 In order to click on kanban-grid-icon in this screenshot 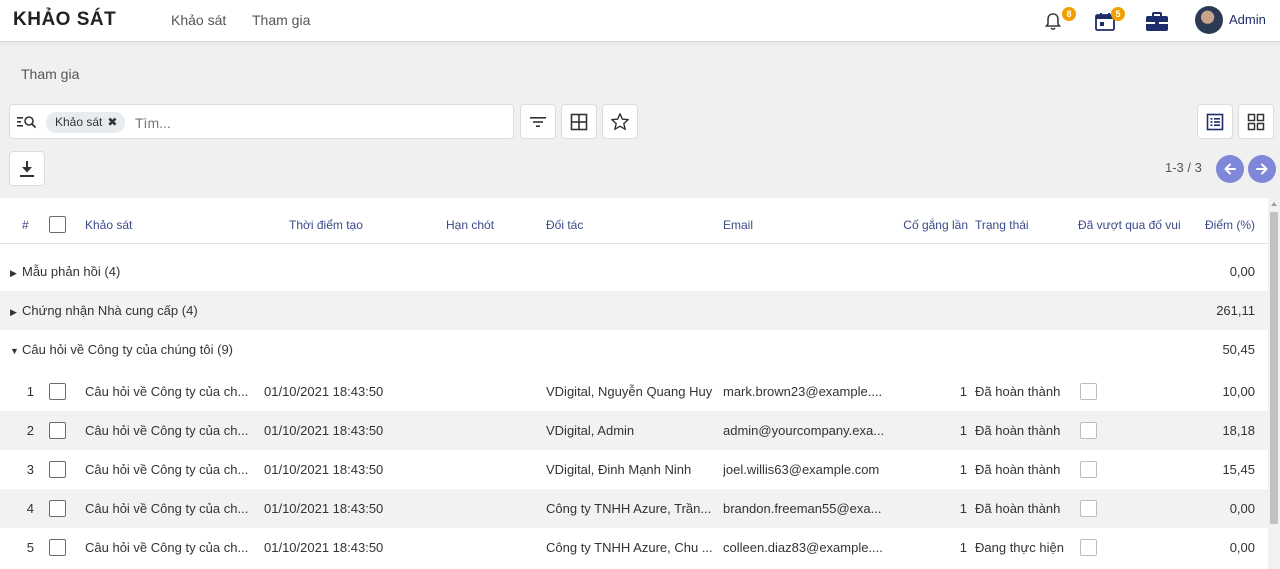, I will do `click(1256, 121)`.